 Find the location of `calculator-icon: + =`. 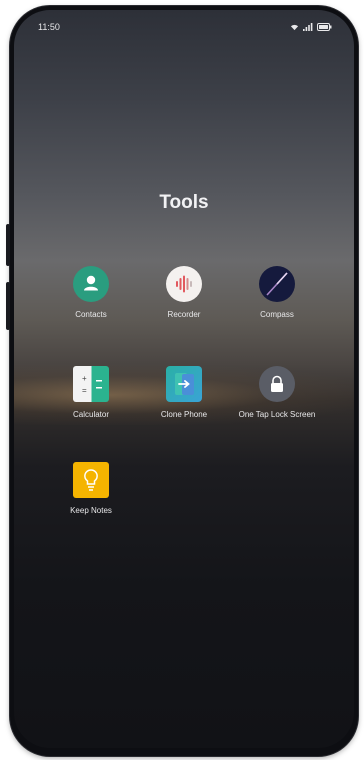

calculator-icon: + = is located at coordinates (91, 384).